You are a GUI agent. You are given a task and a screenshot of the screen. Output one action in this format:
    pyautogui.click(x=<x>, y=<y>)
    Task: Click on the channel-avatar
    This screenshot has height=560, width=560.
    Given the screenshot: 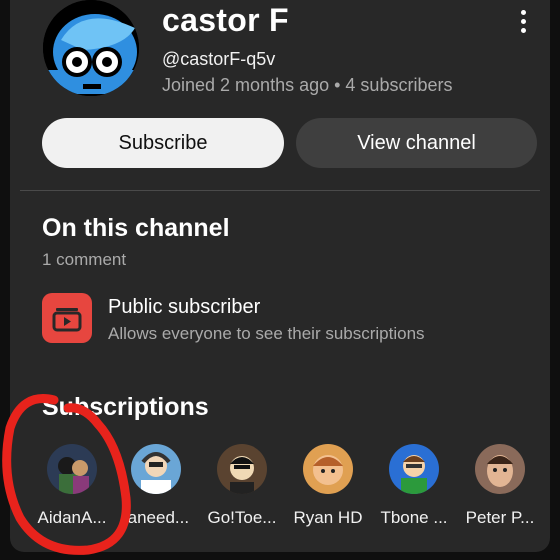 What is the action you would take?
    pyautogui.click(x=91, y=48)
    